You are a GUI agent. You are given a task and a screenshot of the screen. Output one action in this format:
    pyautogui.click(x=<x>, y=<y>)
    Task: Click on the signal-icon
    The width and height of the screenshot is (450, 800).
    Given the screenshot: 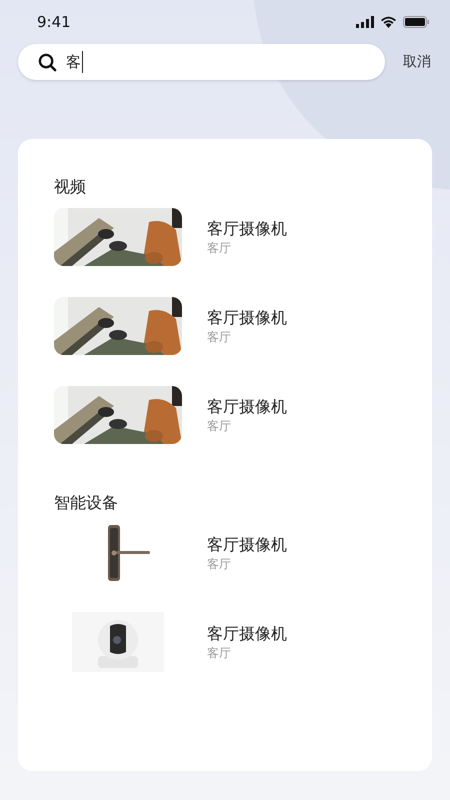 What is the action you would take?
    pyautogui.click(x=365, y=22)
    